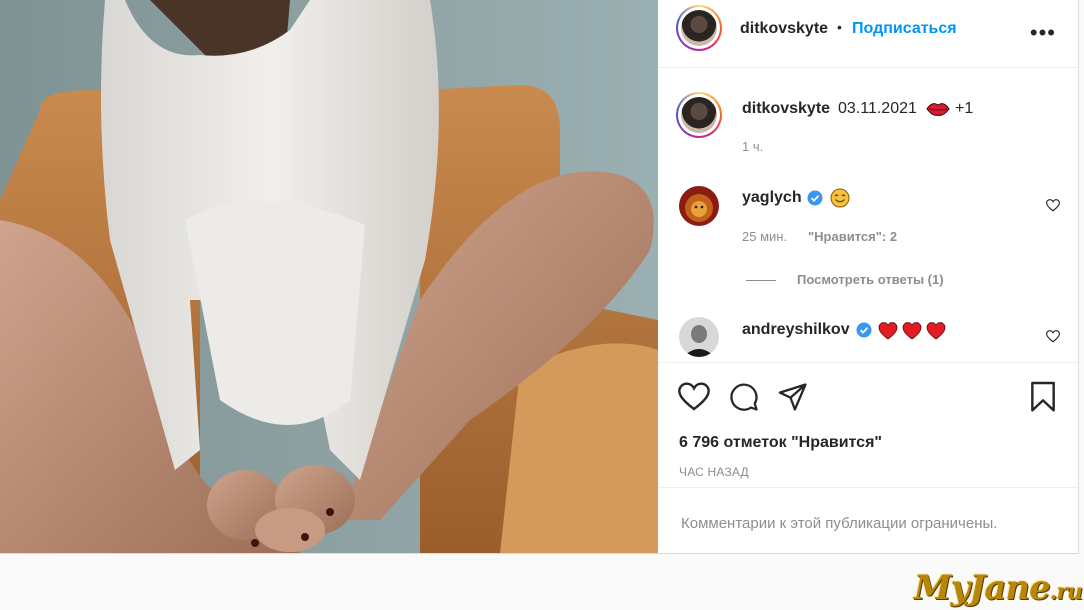  I want to click on more-options-icon: •••, so click(1043, 33).